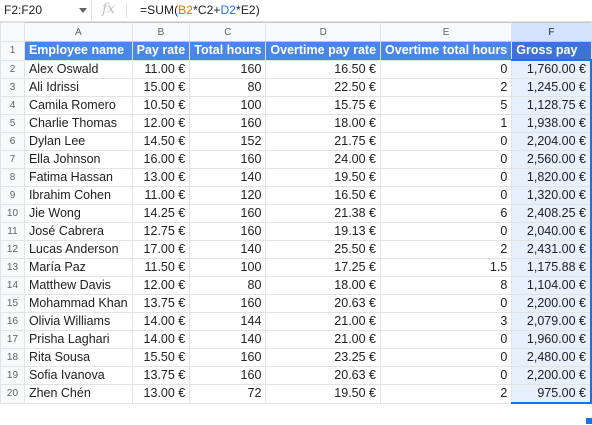  Describe the element at coordinates (323, 51) in the screenshot. I see `header-cell-overtime-pay-rate: Overtime pay rate` at that location.